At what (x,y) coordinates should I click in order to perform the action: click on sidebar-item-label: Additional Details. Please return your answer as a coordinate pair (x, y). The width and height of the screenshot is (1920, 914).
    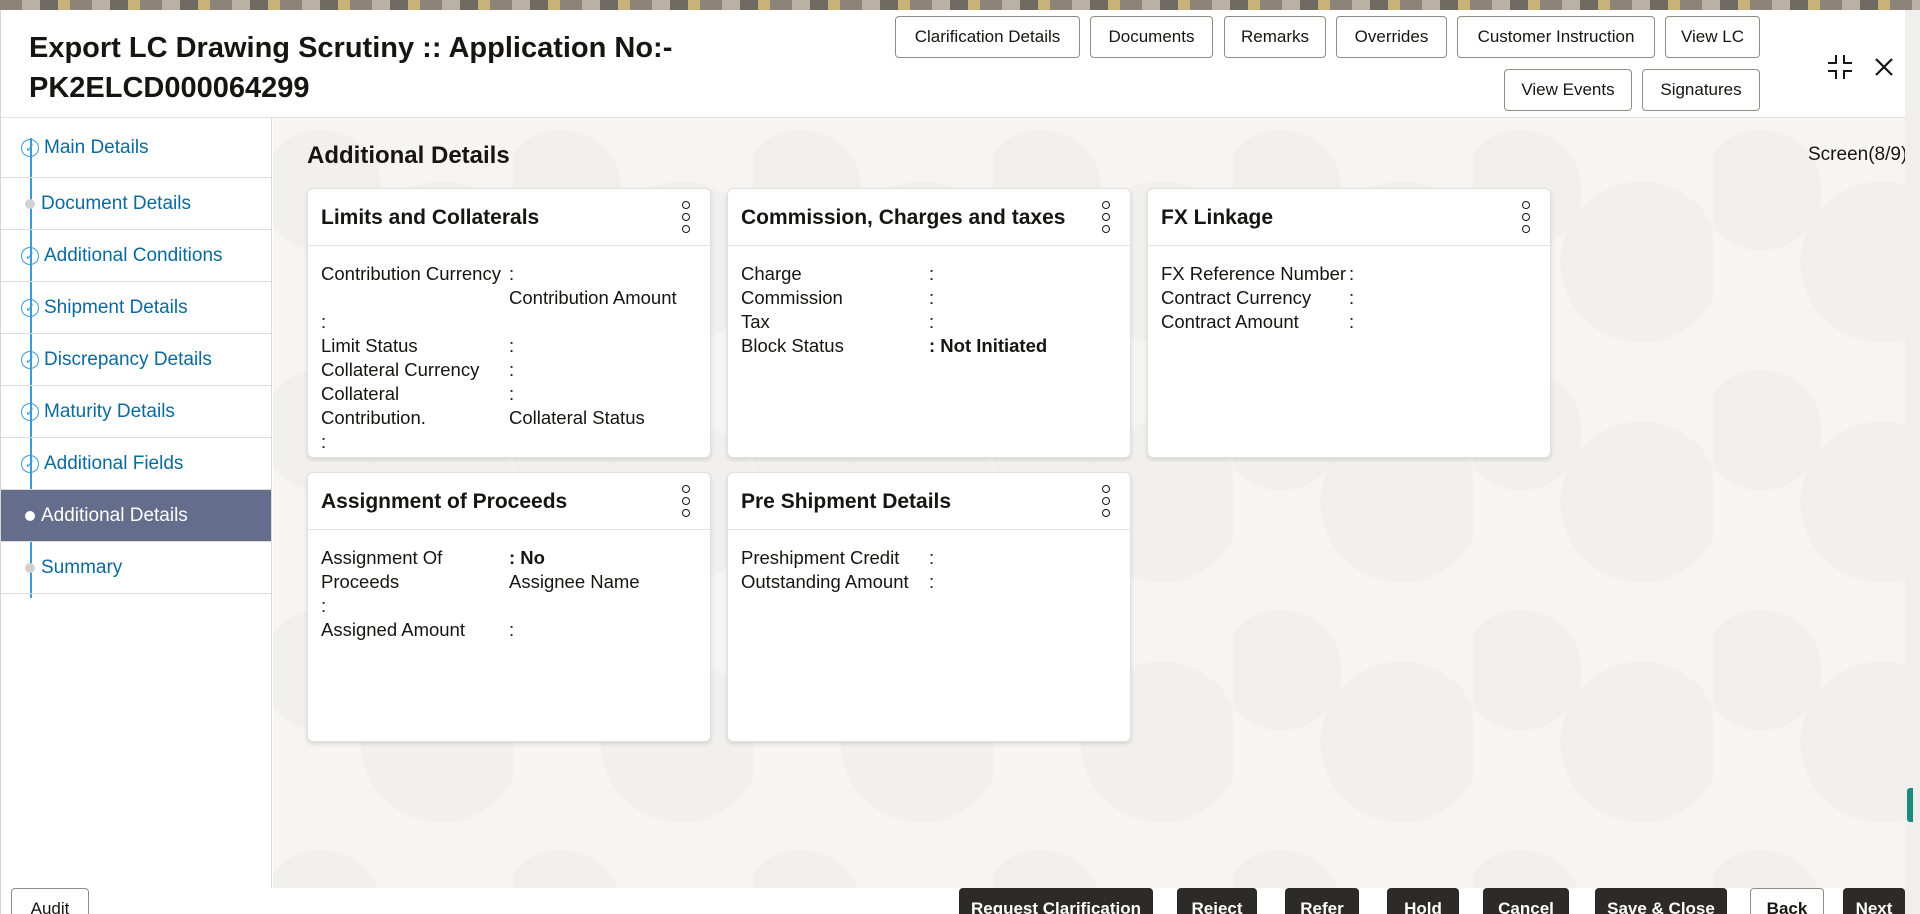
    Looking at the image, I should click on (114, 516).